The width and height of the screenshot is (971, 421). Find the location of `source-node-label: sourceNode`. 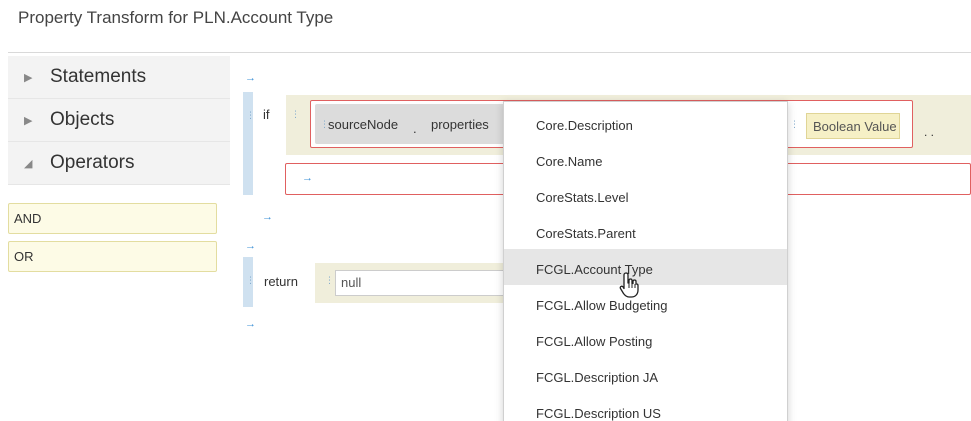

source-node-label: sourceNode is located at coordinates (363, 124).